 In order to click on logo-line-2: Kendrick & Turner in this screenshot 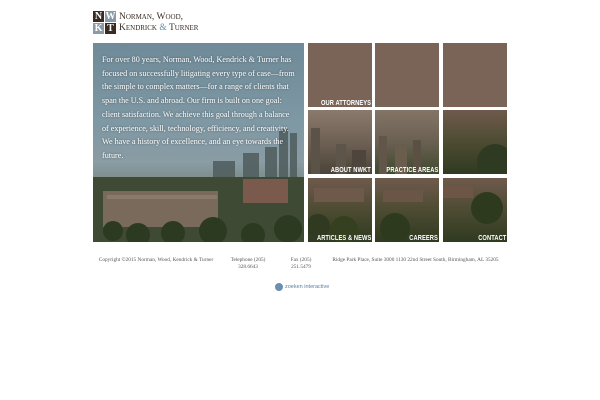, I will do `click(158, 28)`.